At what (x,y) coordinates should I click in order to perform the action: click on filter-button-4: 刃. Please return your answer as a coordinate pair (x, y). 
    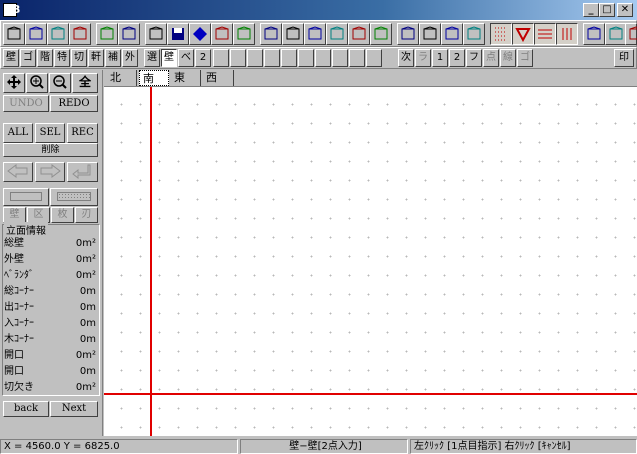
    Looking at the image, I should click on (86, 215).